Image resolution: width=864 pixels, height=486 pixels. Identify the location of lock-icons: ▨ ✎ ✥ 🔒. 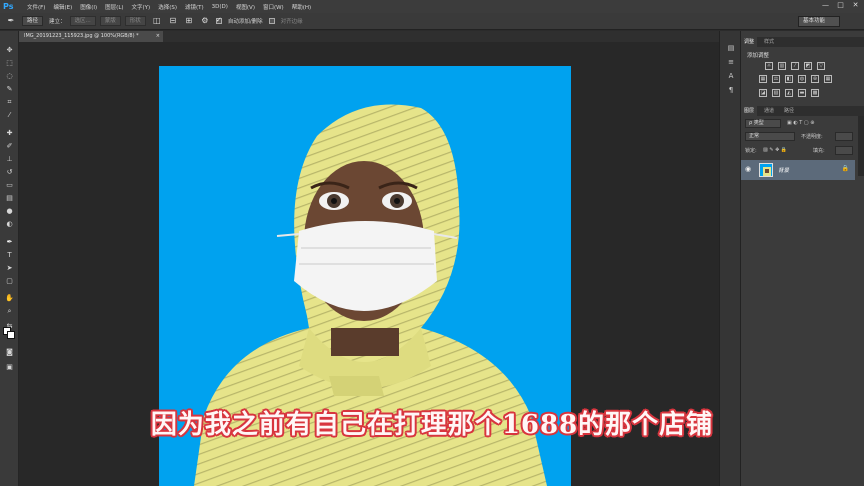
(775, 150).